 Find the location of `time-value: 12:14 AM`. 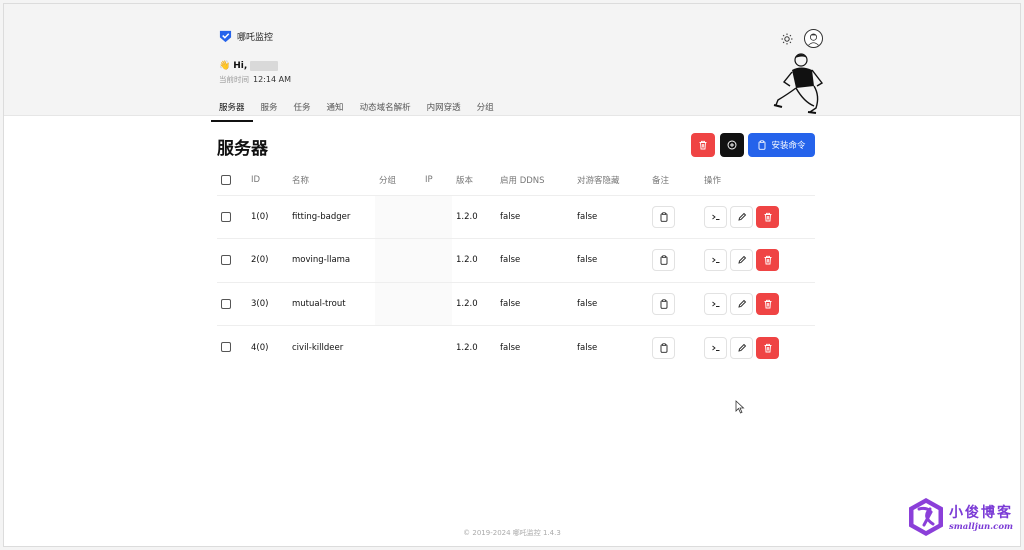

time-value: 12:14 AM is located at coordinates (272, 79).